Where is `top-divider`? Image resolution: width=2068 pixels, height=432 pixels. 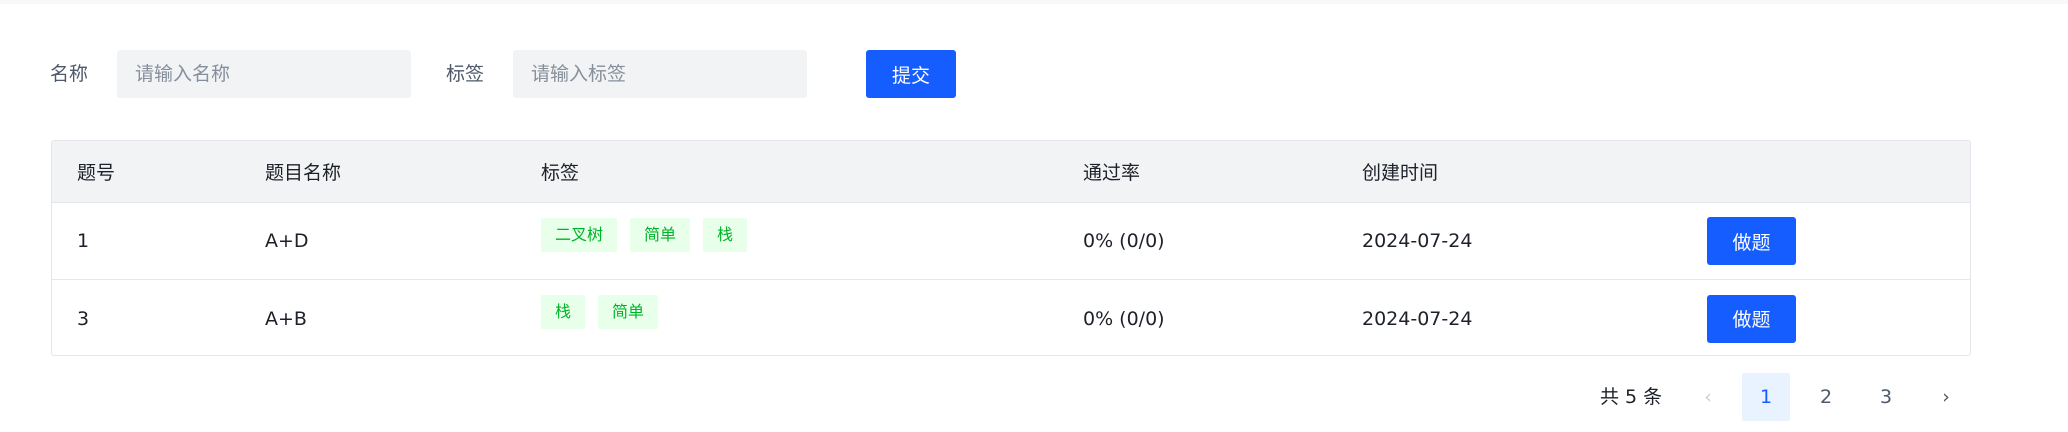 top-divider is located at coordinates (1034, 2).